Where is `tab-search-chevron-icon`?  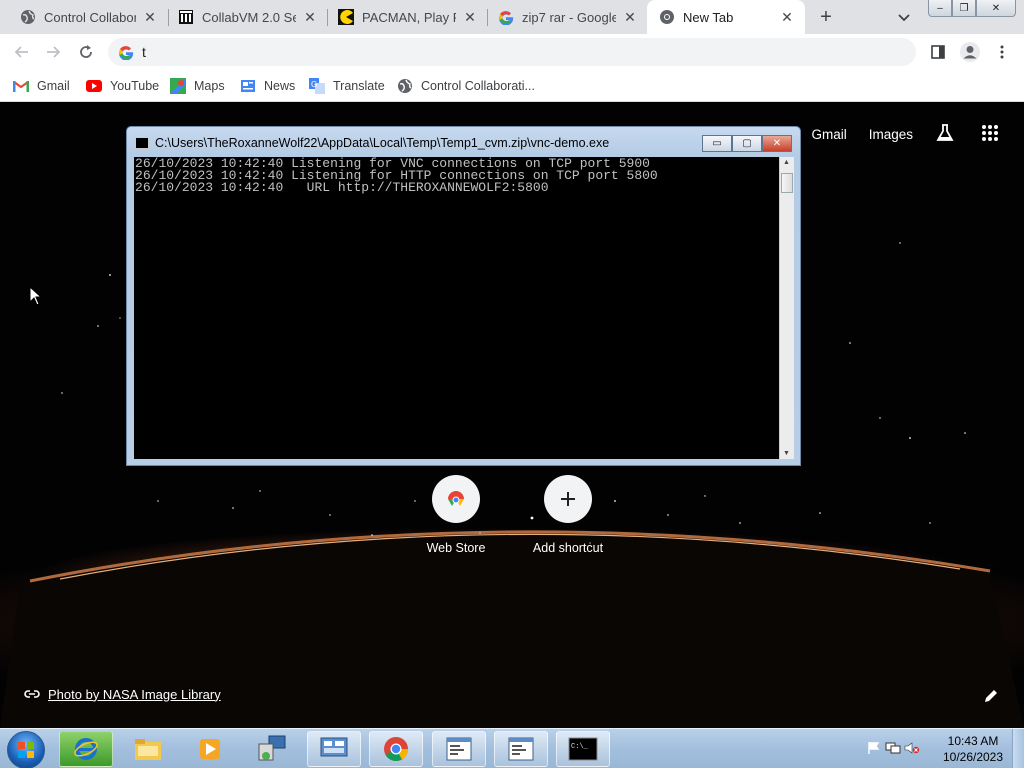
tab-search-chevron-icon is located at coordinates (904, 18).